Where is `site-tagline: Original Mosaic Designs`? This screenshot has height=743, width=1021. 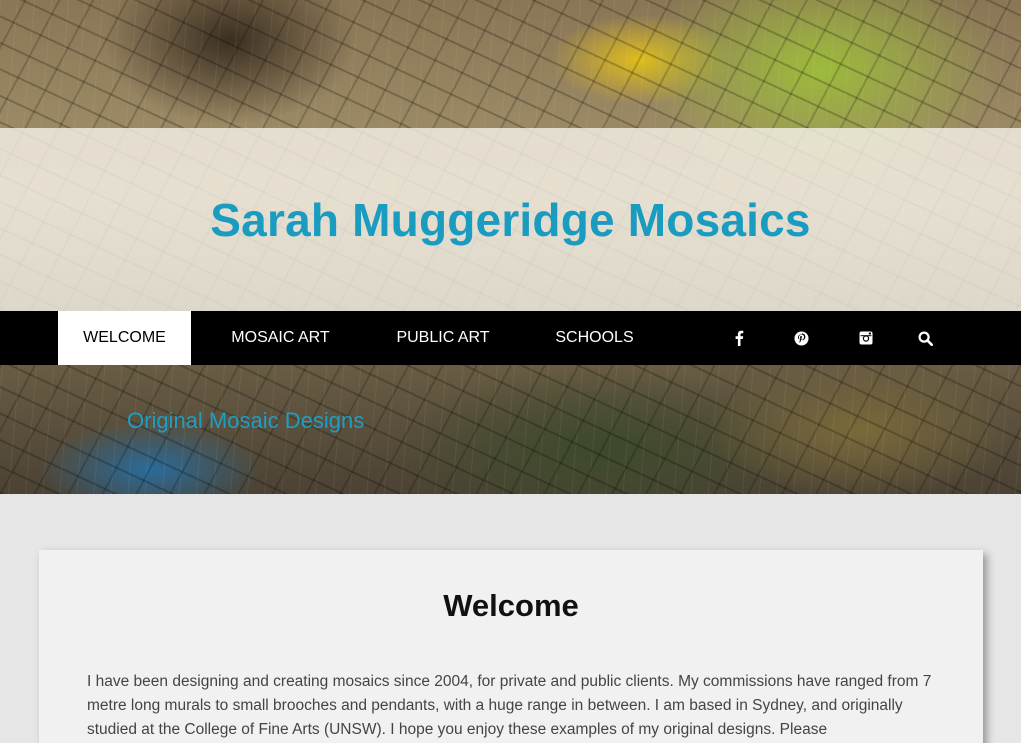
site-tagline: Original Mosaic Designs is located at coordinates (246, 420).